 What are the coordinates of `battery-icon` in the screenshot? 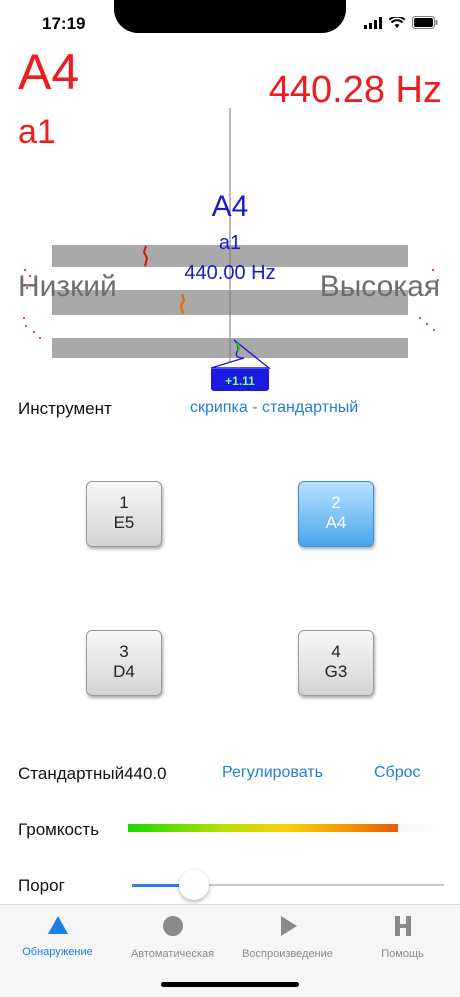 It's located at (425, 22).